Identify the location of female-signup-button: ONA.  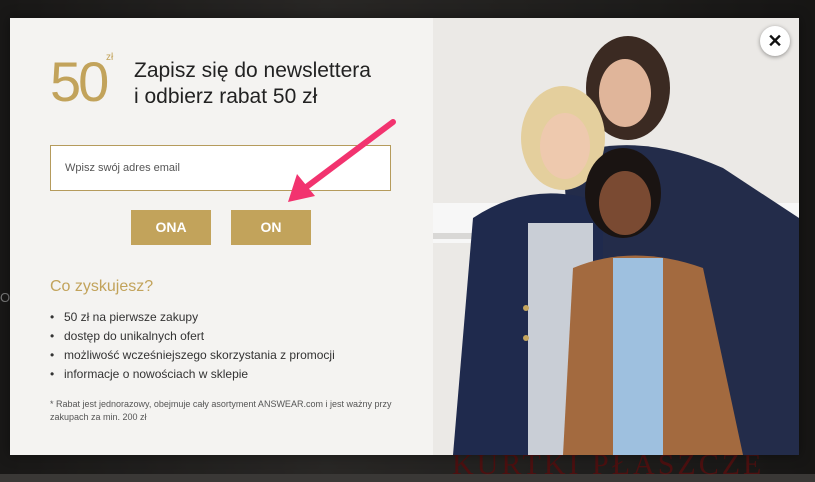
(171, 227).